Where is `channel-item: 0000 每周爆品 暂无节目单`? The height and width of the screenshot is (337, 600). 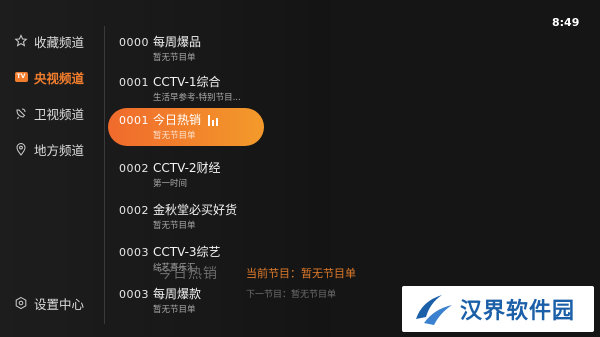
channel-item: 0000 每周爆品 暂无节目单 is located at coordinates (186, 49).